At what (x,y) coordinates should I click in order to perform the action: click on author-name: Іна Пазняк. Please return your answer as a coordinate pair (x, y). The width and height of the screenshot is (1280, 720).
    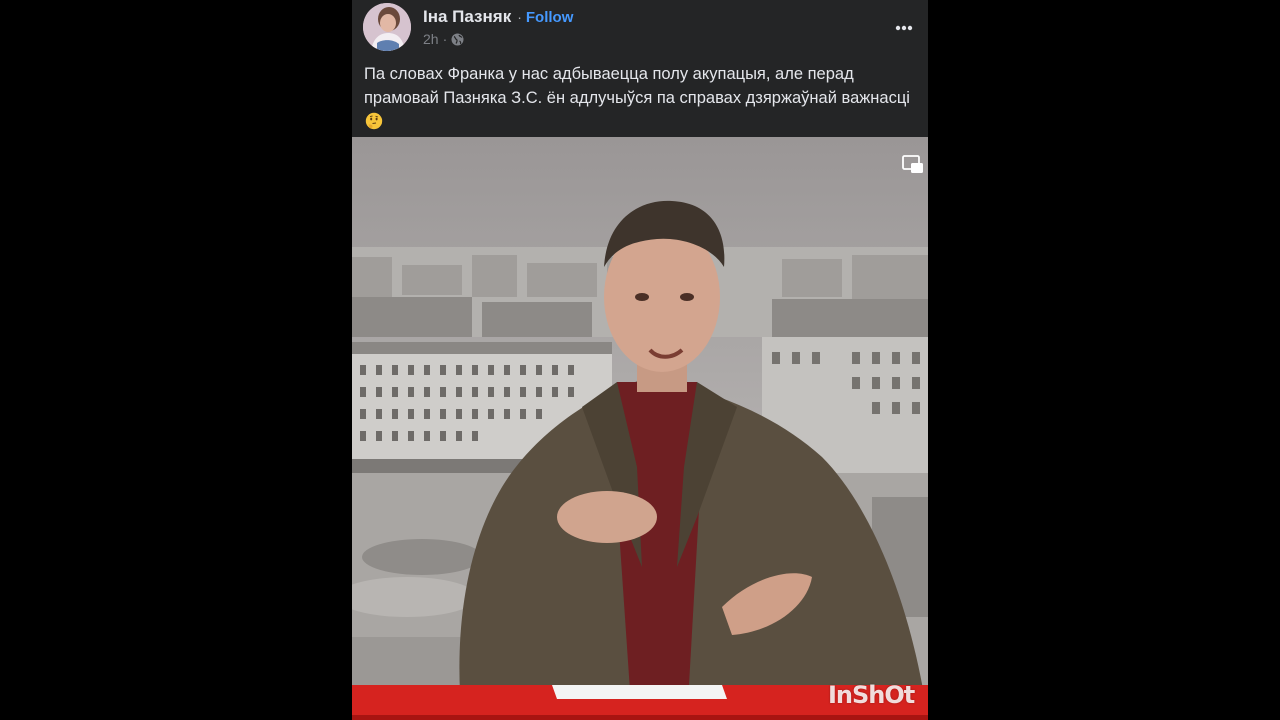
    Looking at the image, I should click on (467, 17).